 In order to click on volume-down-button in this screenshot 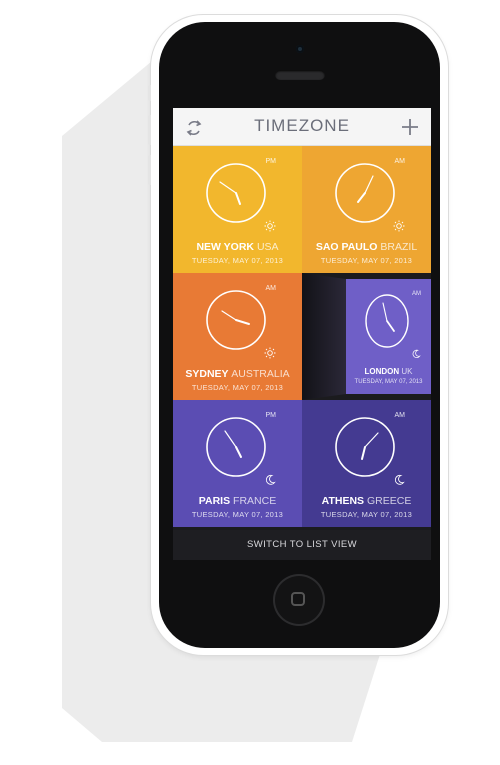, I will do `click(149, 170)`.